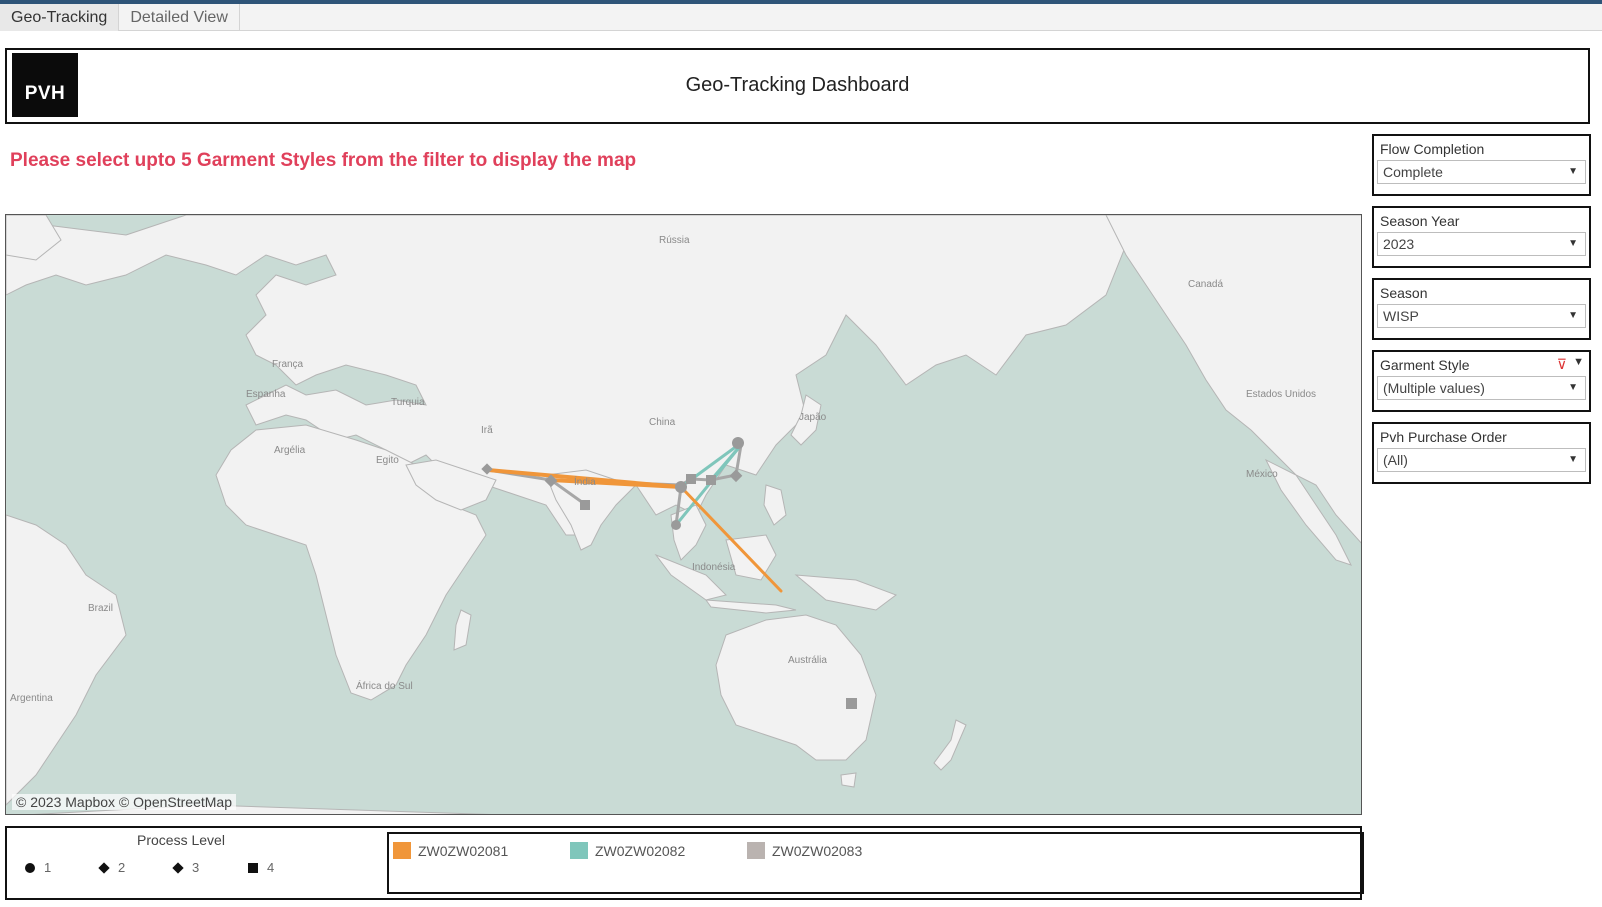  I want to click on map-label-turkey: Turquia, so click(408, 402).